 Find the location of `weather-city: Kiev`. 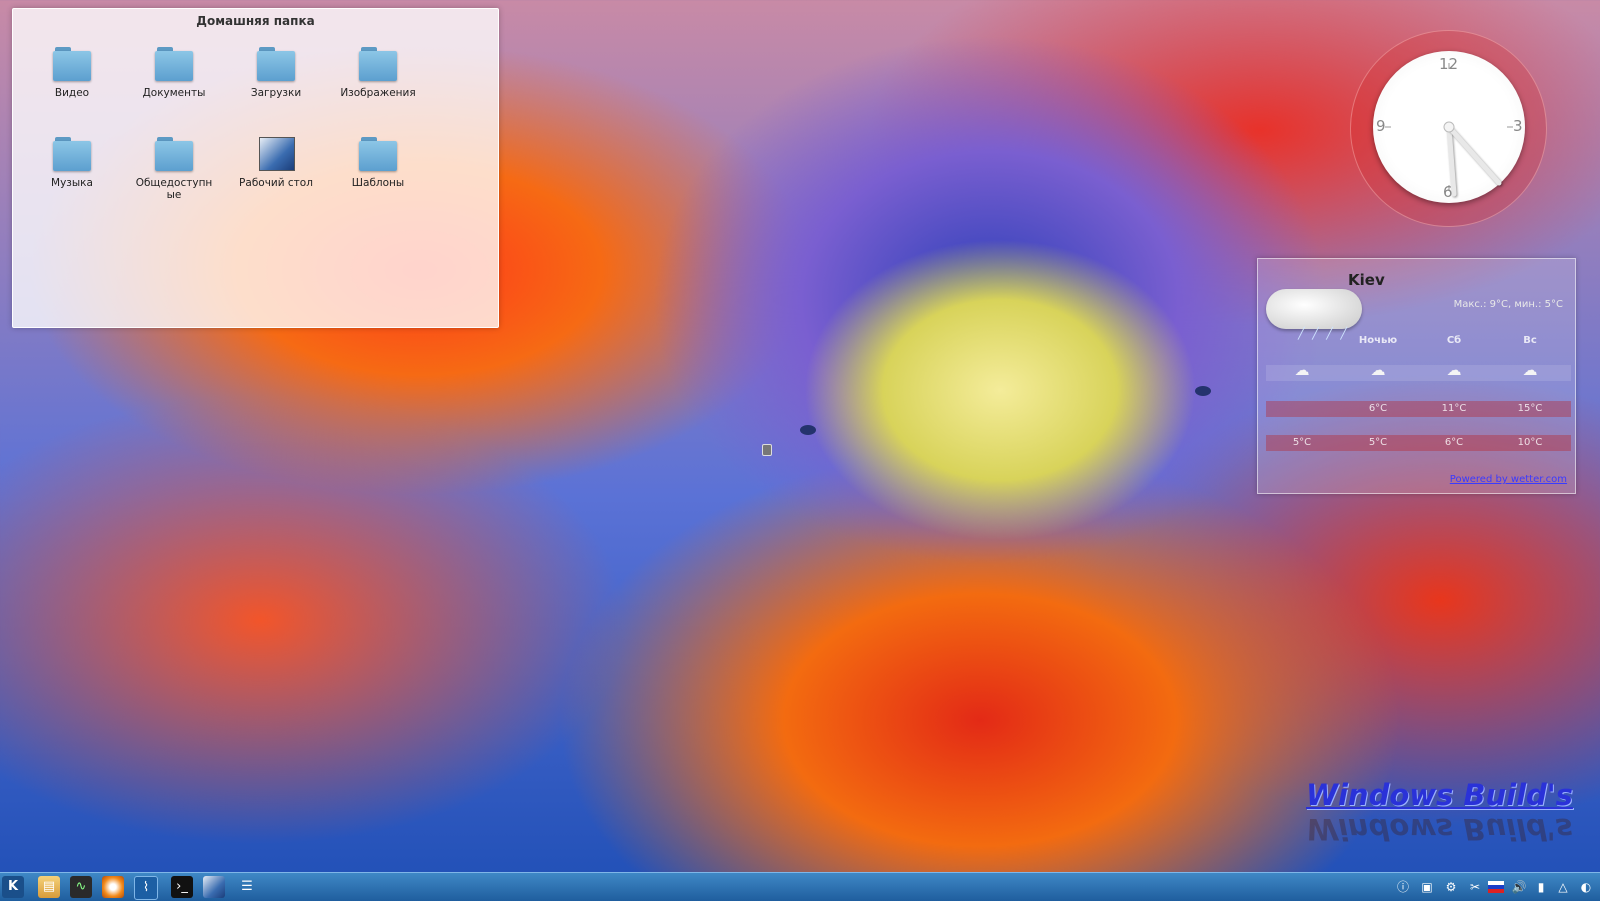

weather-city: Kiev is located at coordinates (1366, 280).